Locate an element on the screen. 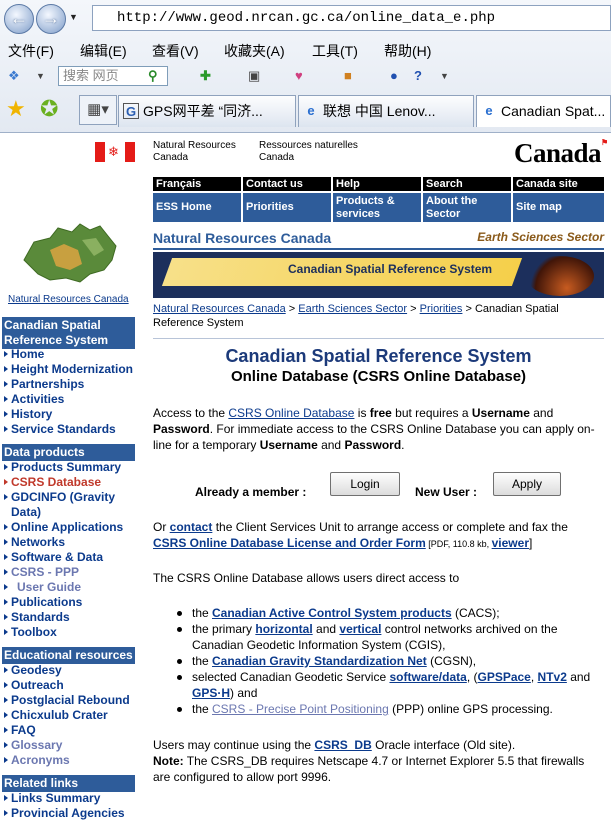 This screenshot has height=822, width=611. nav-products: Products & services is located at coordinates (377, 207).